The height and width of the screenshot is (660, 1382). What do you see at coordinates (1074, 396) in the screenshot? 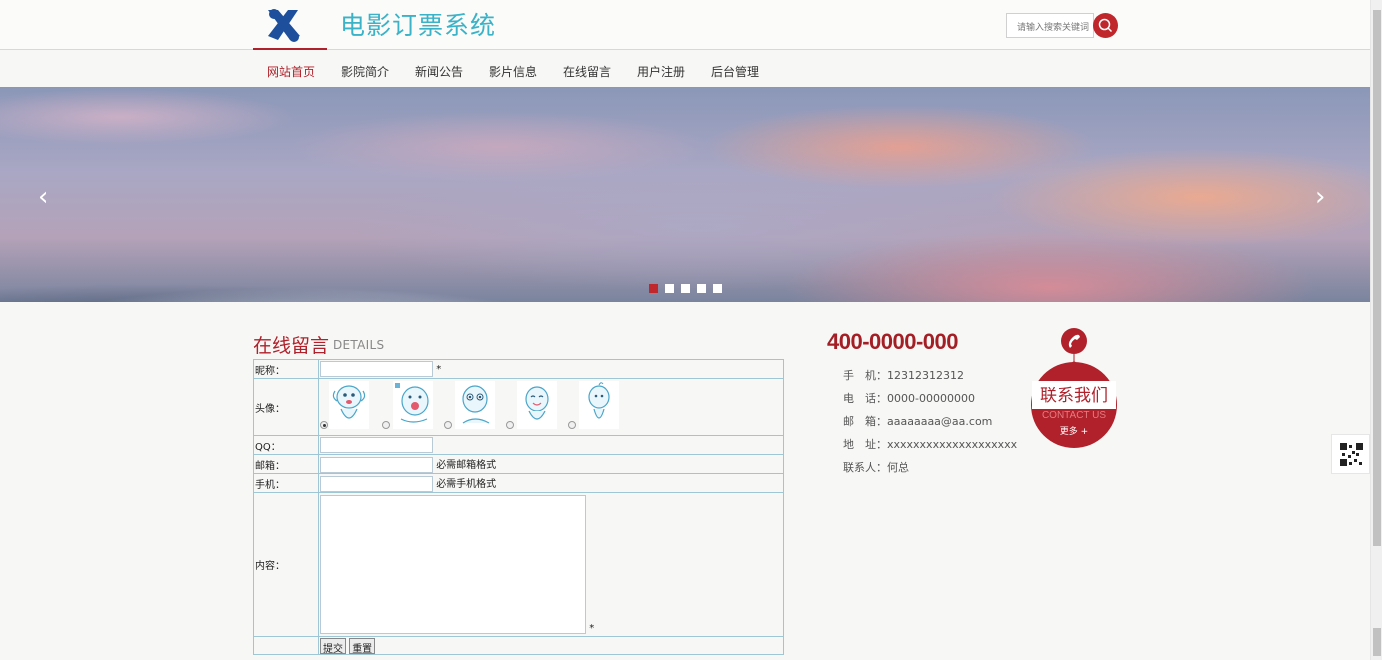
I see `contact-badge-title: 联系我们` at bounding box center [1074, 396].